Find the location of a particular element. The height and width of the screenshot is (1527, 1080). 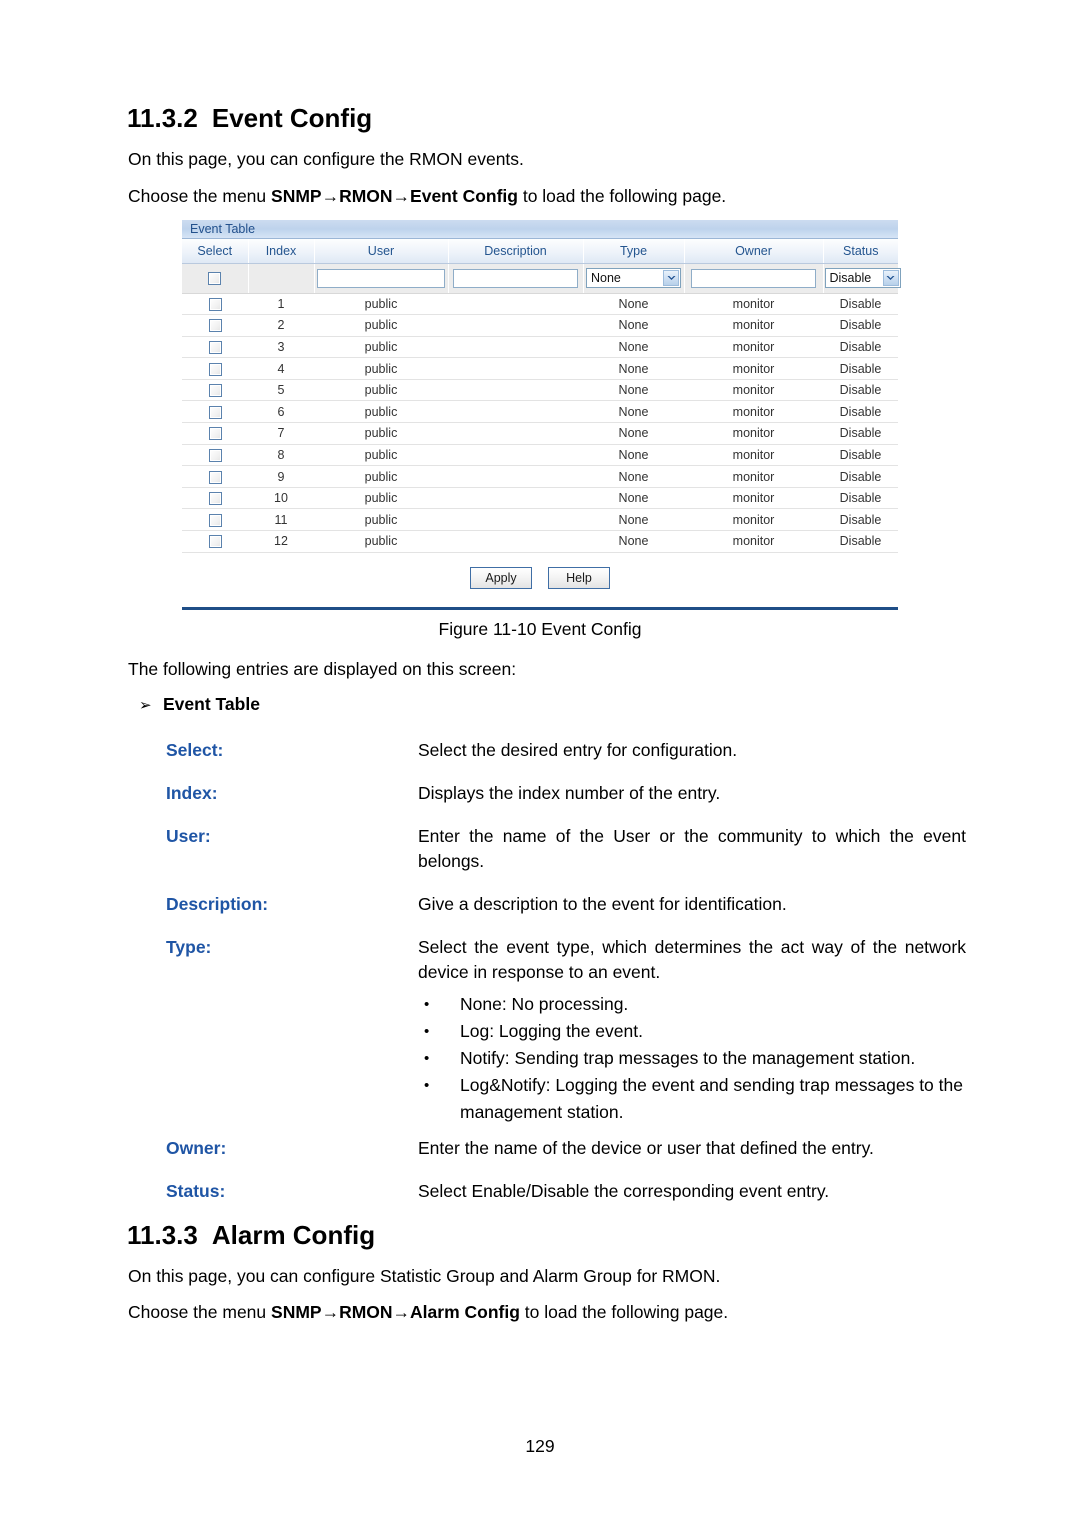

column-header-select: Select is located at coordinates (215, 251).